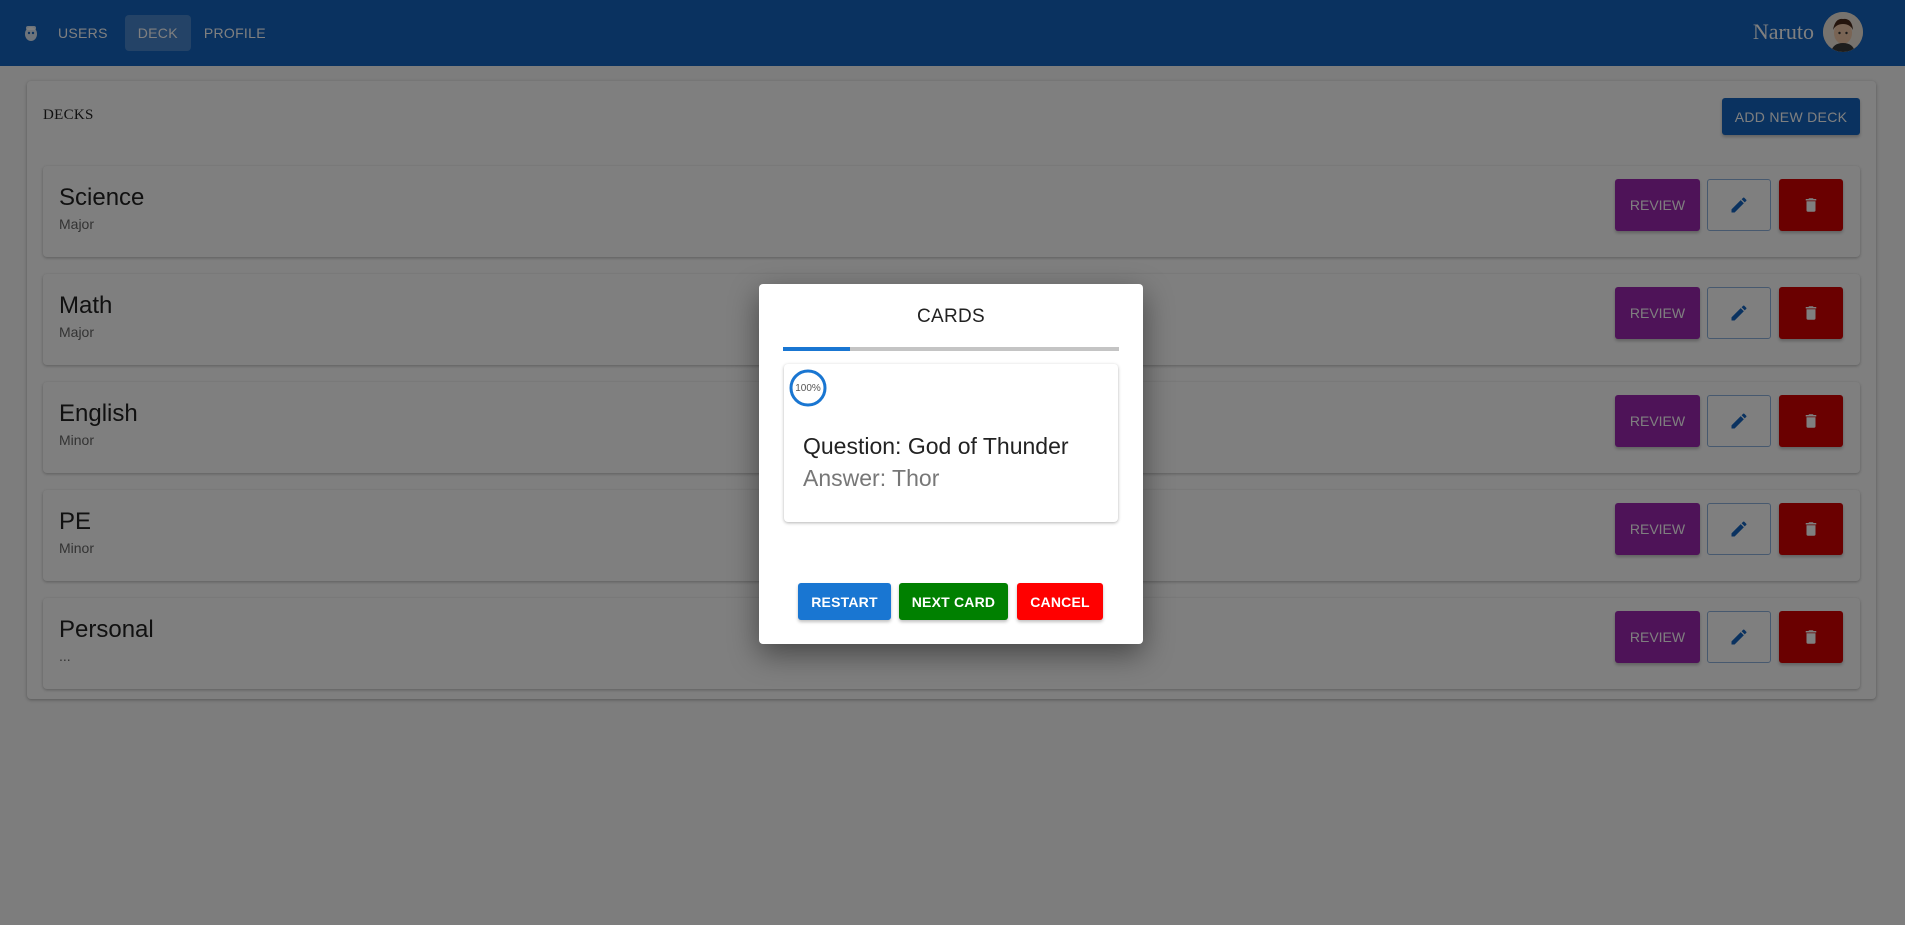 The image size is (1905, 925). What do you see at coordinates (871, 478) in the screenshot?
I see `card-answer: Answer: Thor` at bounding box center [871, 478].